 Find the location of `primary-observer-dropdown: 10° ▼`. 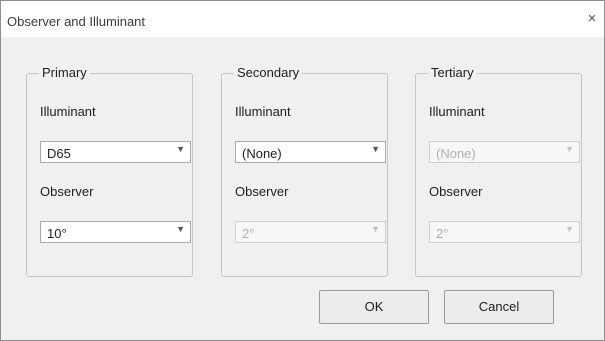

primary-observer-dropdown: 10° ▼ is located at coordinates (115, 232).